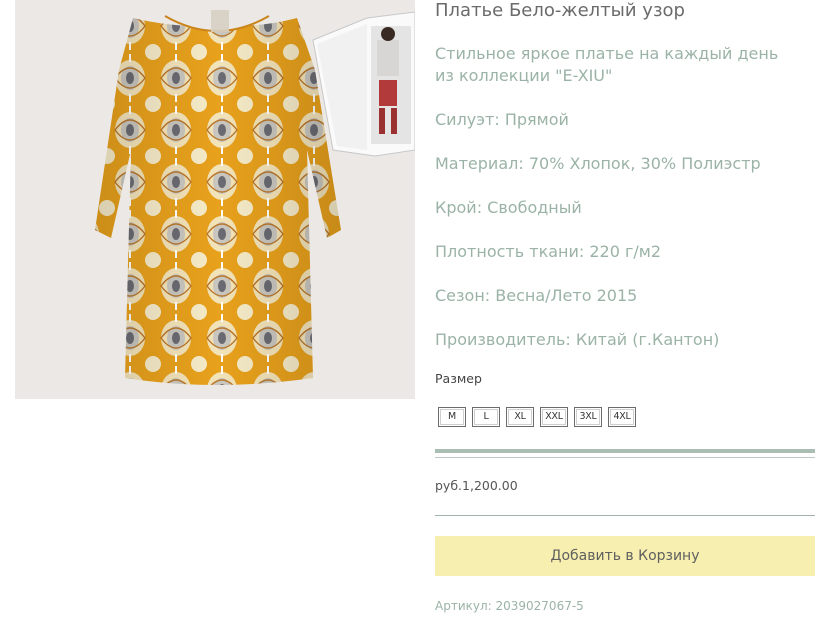 The image size is (818, 631). What do you see at coordinates (486, 417) in the screenshot?
I see `size-option-l: L` at bounding box center [486, 417].